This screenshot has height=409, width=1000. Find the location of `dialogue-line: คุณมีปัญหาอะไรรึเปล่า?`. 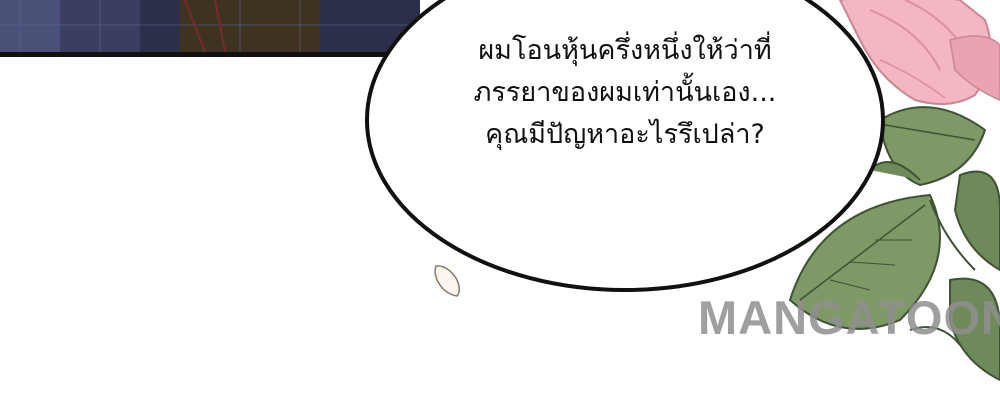

dialogue-line: คุณมีปัญหาอะไรรึเปล่า? is located at coordinates (625, 134).